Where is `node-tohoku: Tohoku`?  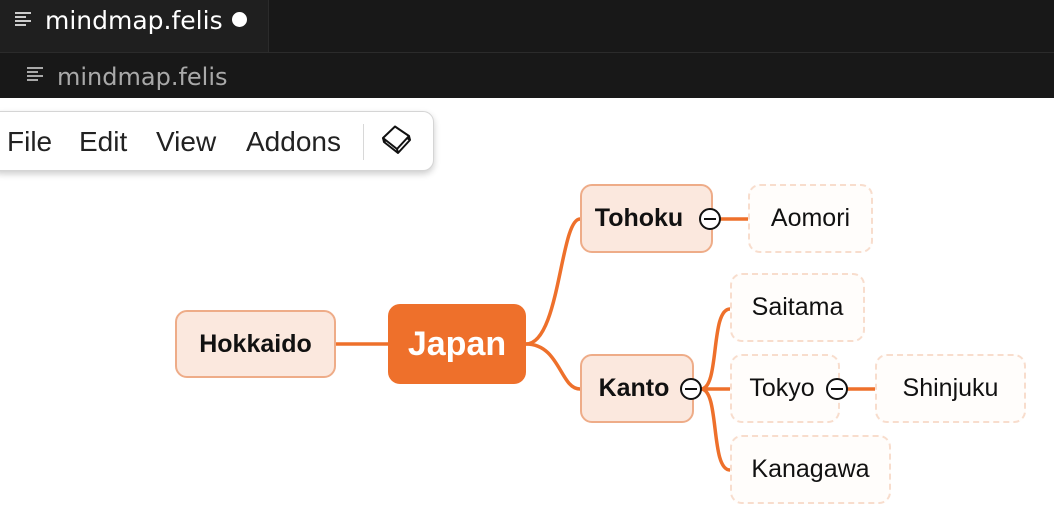
node-tohoku: Tohoku is located at coordinates (646, 218).